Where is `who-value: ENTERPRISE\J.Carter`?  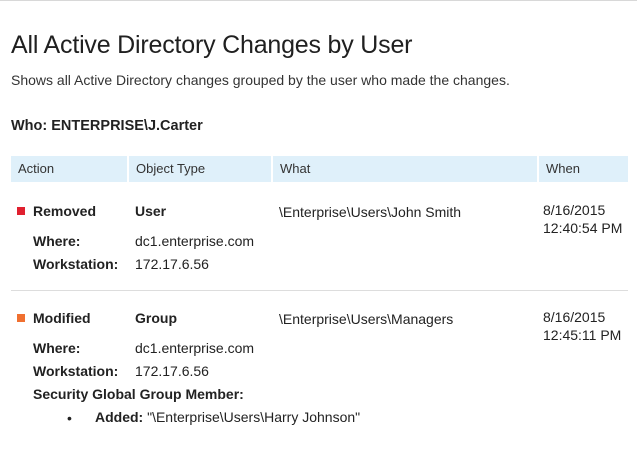 who-value: ENTERPRISE\J.Carter is located at coordinates (127, 126).